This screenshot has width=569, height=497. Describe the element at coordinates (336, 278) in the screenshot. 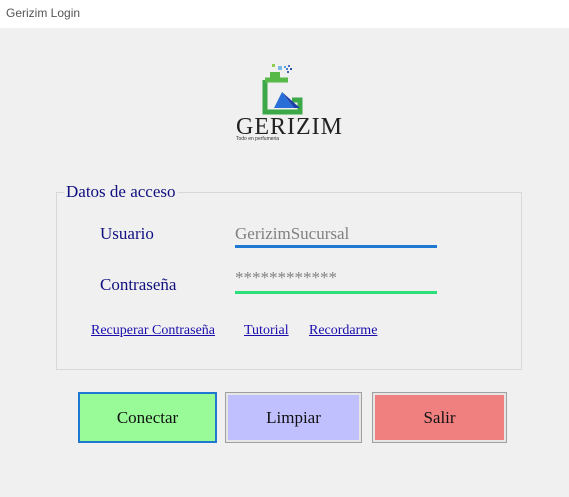

I see `password-field` at that location.